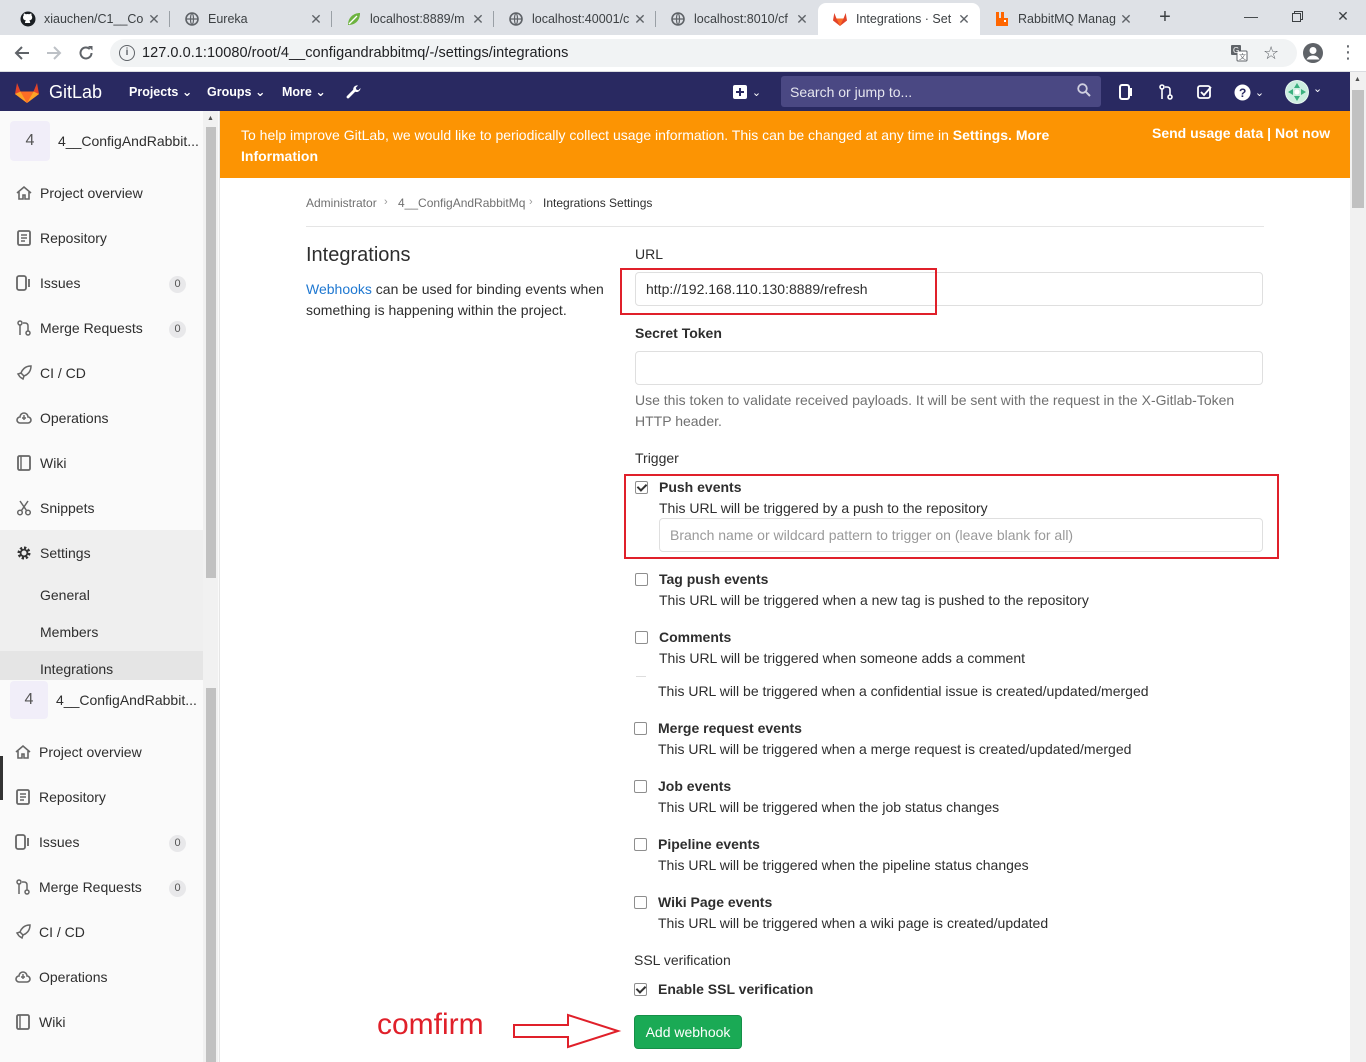 This screenshot has width=1366, height=1062. What do you see at coordinates (688, 1032) in the screenshot?
I see `add-webhook-button: Add webhook` at bounding box center [688, 1032].